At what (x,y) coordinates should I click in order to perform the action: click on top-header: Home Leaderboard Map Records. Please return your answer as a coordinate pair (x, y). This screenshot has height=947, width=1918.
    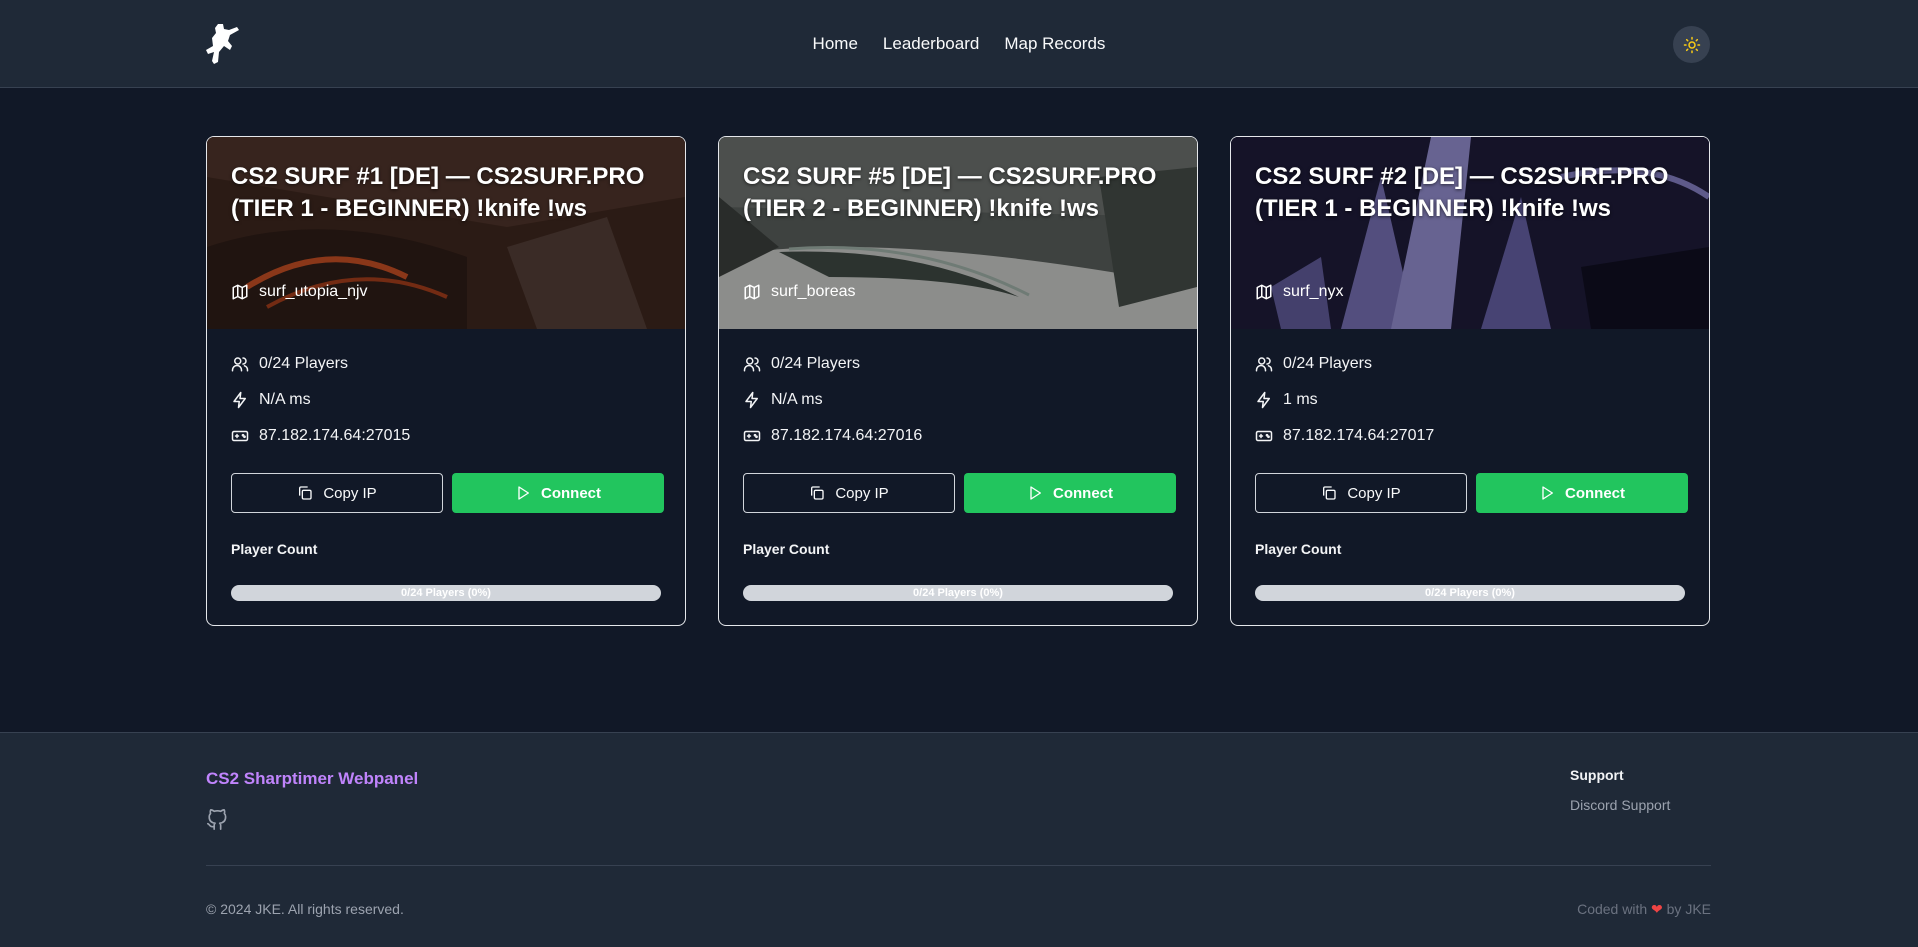
    Looking at the image, I should click on (959, 44).